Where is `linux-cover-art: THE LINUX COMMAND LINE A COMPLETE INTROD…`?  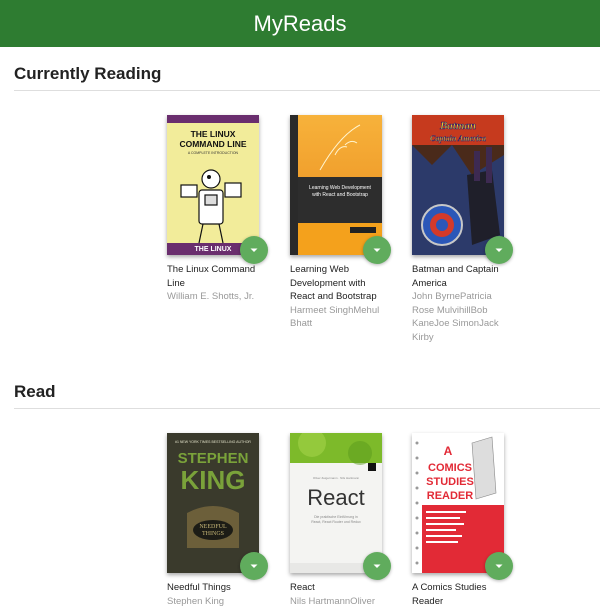 linux-cover-art: THE LINUX COMMAND LINE A COMPLETE INTROD… is located at coordinates (213, 185).